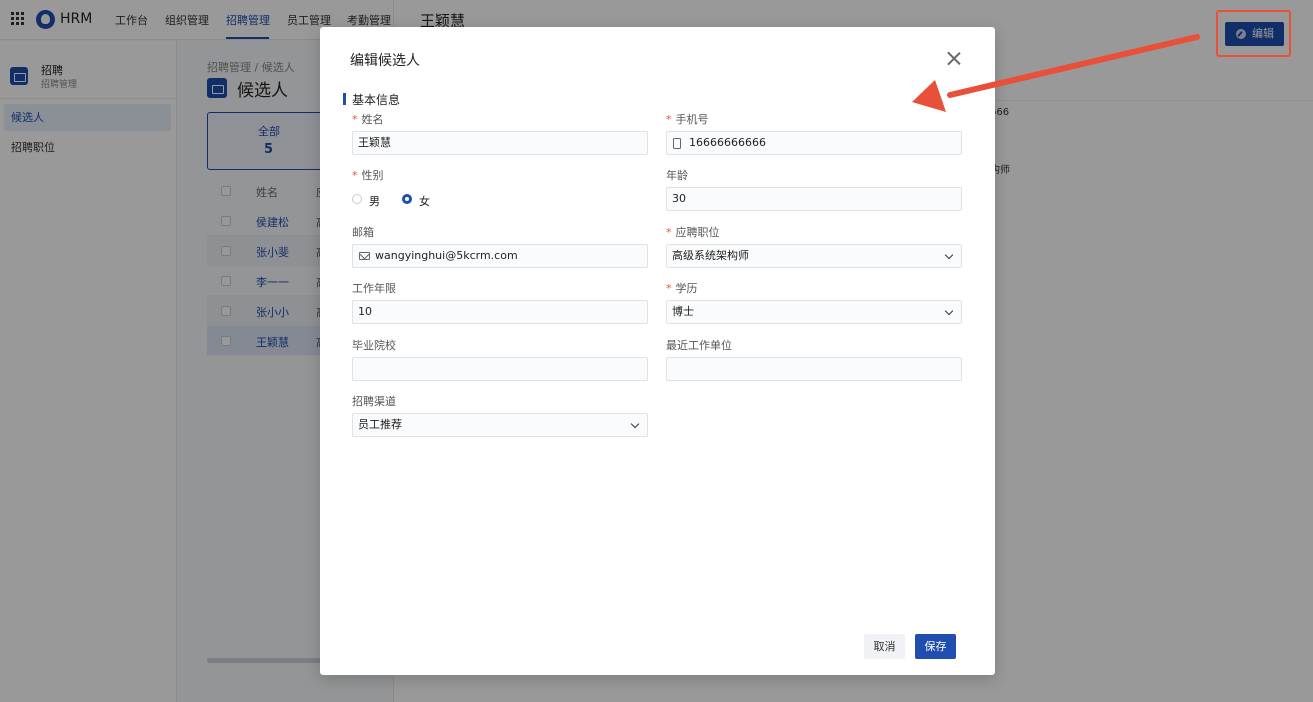 This screenshot has height=702, width=1313. Describe the element at coordinates (814, 199) in the screenshot. I see `age-field: 30` at that location.